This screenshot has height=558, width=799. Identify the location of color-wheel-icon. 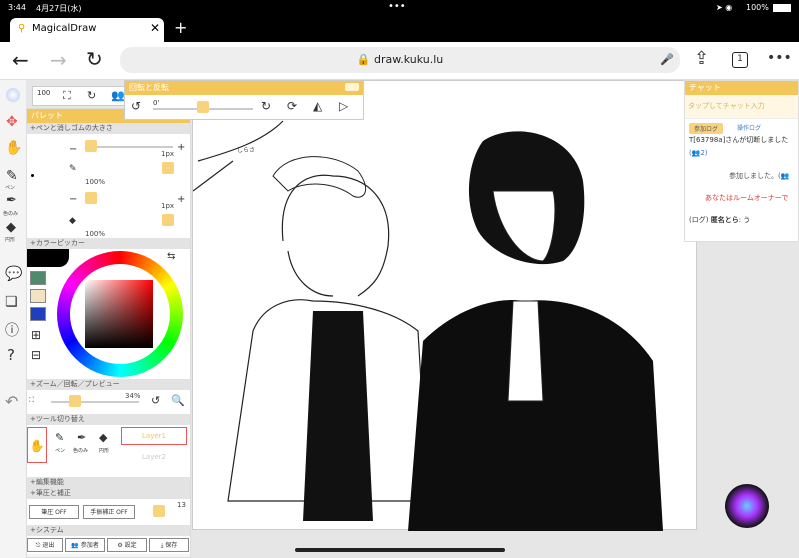
(13, 95).